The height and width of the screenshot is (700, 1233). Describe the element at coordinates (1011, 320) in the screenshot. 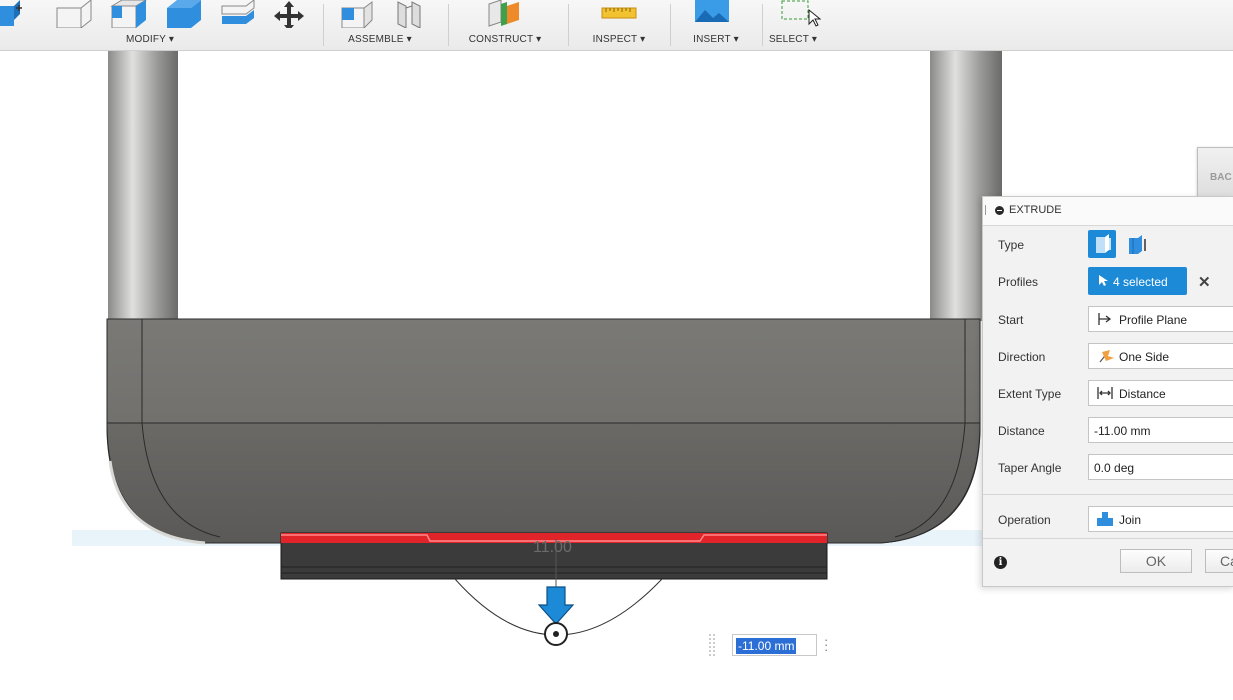

I see `start-label: Start` at that location.